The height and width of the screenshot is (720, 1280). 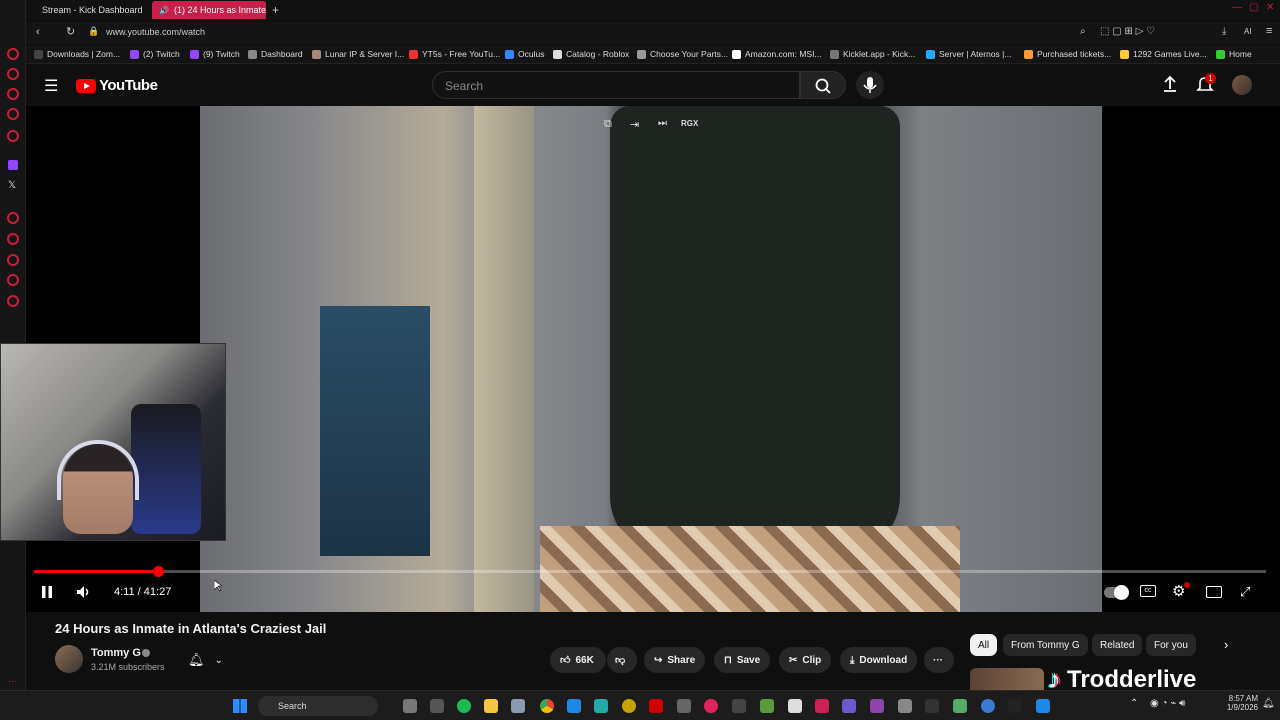 I want to click on account-avatar, so click(x=1242, y=85).